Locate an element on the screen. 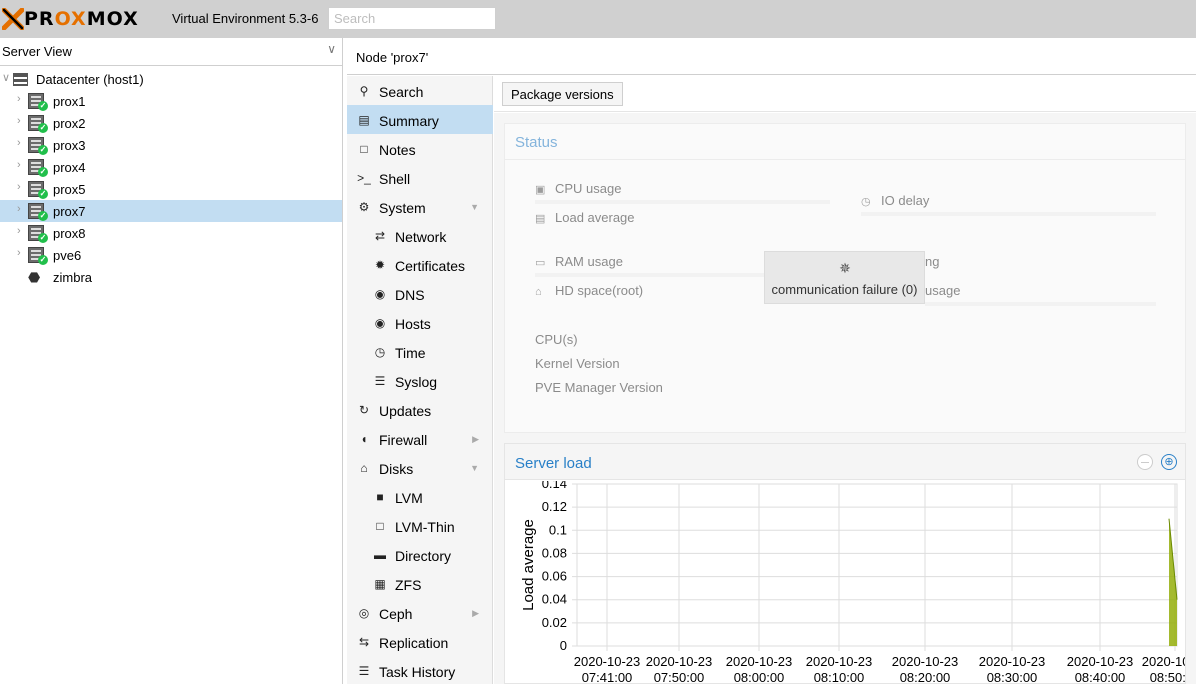  note-icon: □ is located at coordinates (364, 149).